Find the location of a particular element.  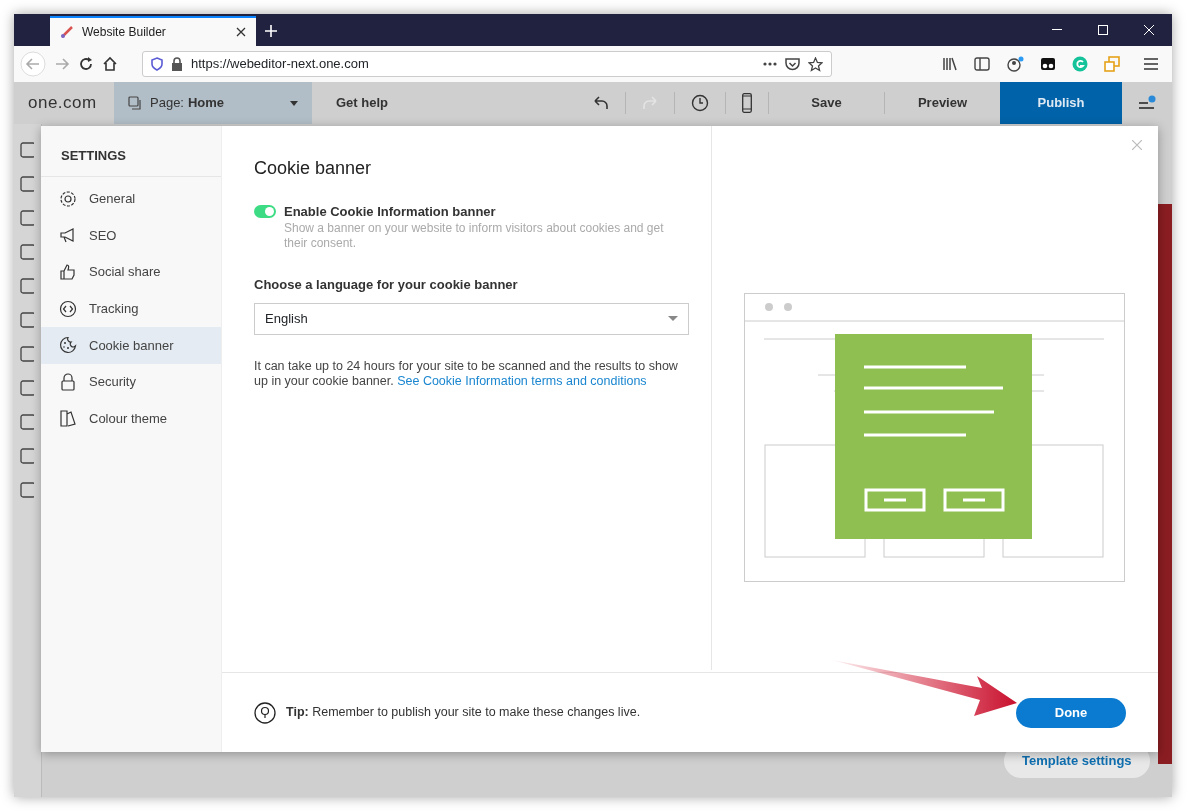

megaphone-icon is located at coordinates (68, 235).